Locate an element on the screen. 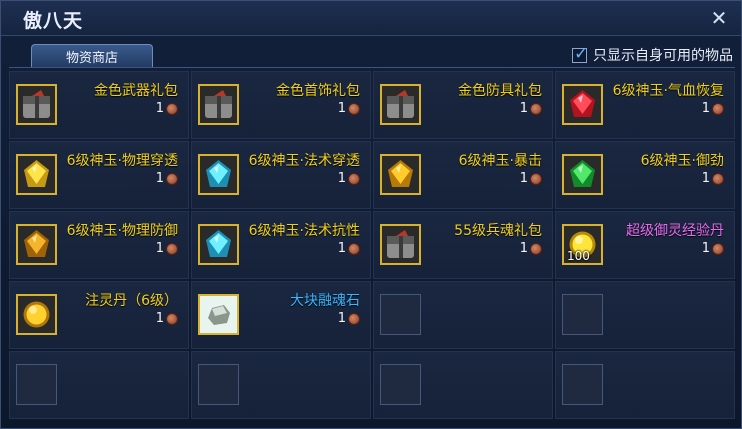  shop-item: 大块融魂石 1 is located at coordinates (281, 315).